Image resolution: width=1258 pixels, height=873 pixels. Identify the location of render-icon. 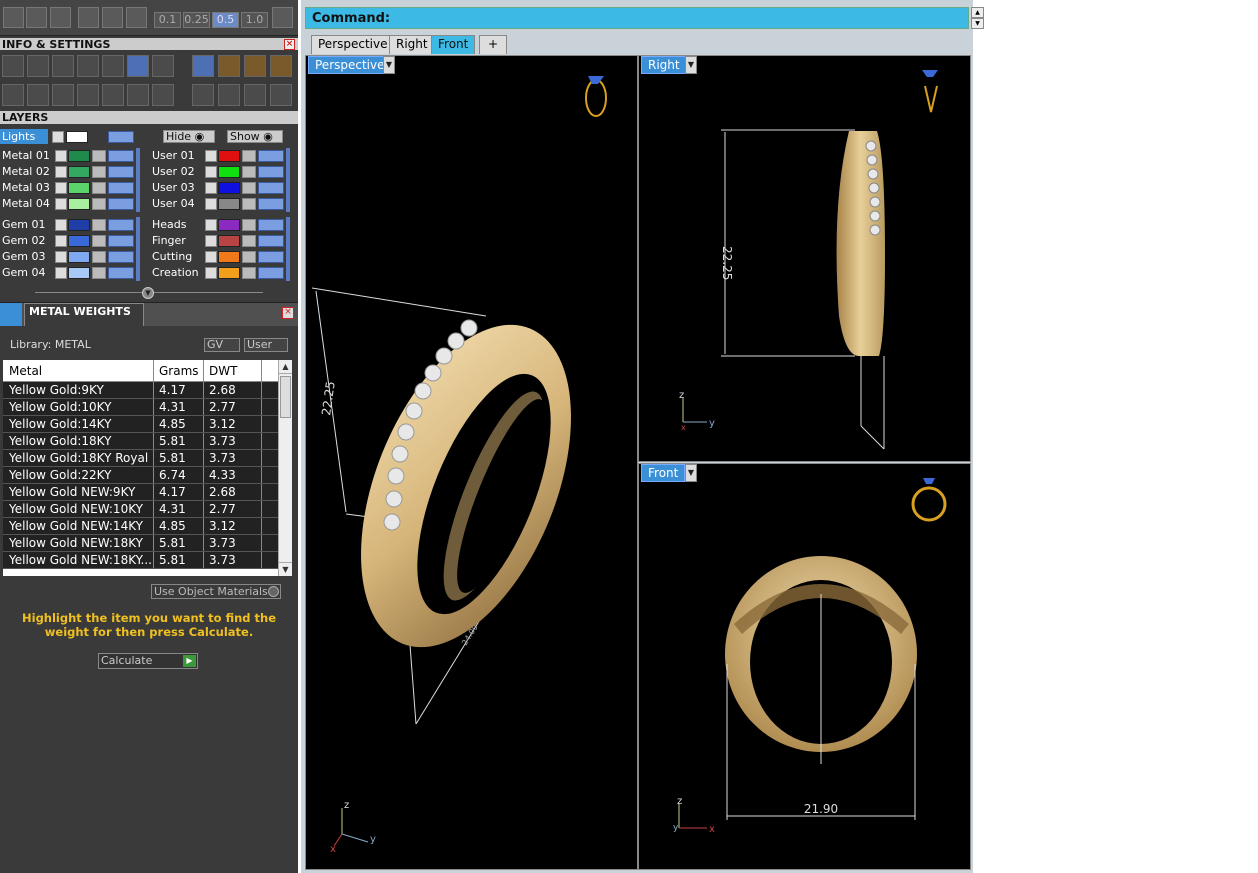
(136, 17).